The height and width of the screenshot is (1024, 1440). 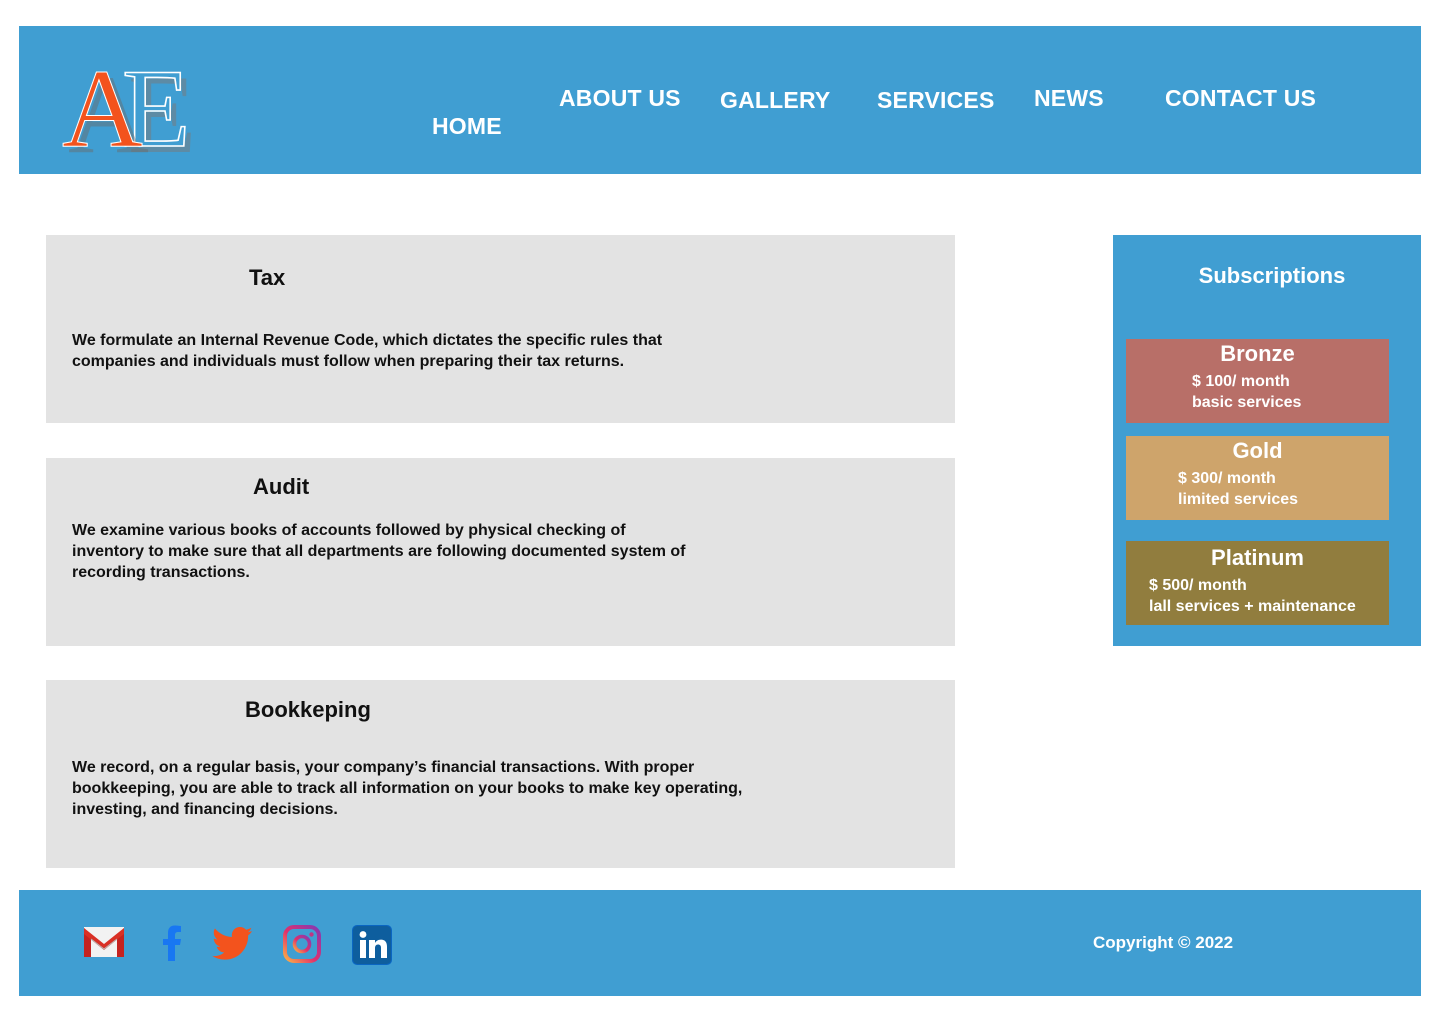 I want to click on linkedin-icon, so click(x=372, y=947).